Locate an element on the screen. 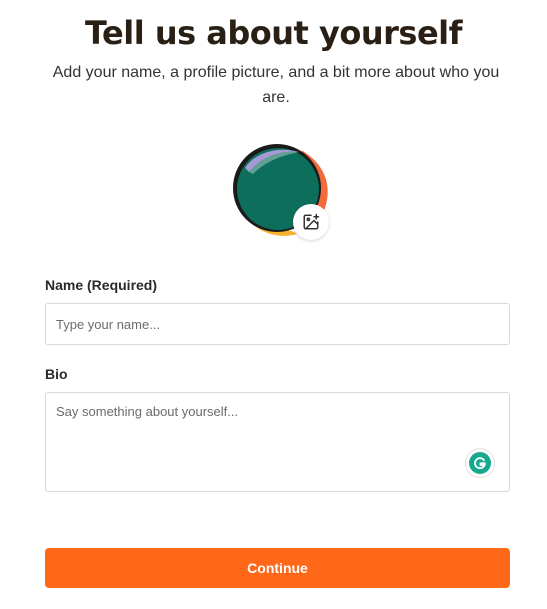 The image size is (547, 609). grammarly-icon is located at coordinates (480, 463).